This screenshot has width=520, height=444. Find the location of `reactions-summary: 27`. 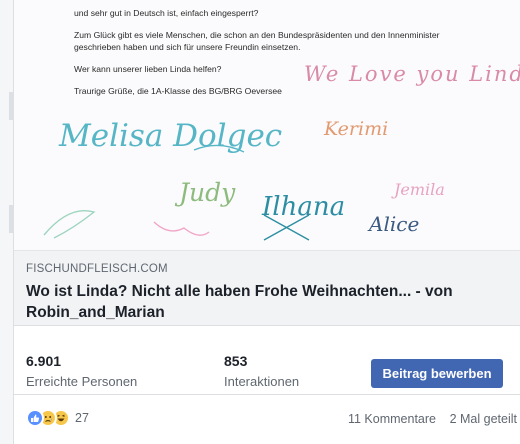

reactions-summary: 27 is located at coordinates (57, 418).